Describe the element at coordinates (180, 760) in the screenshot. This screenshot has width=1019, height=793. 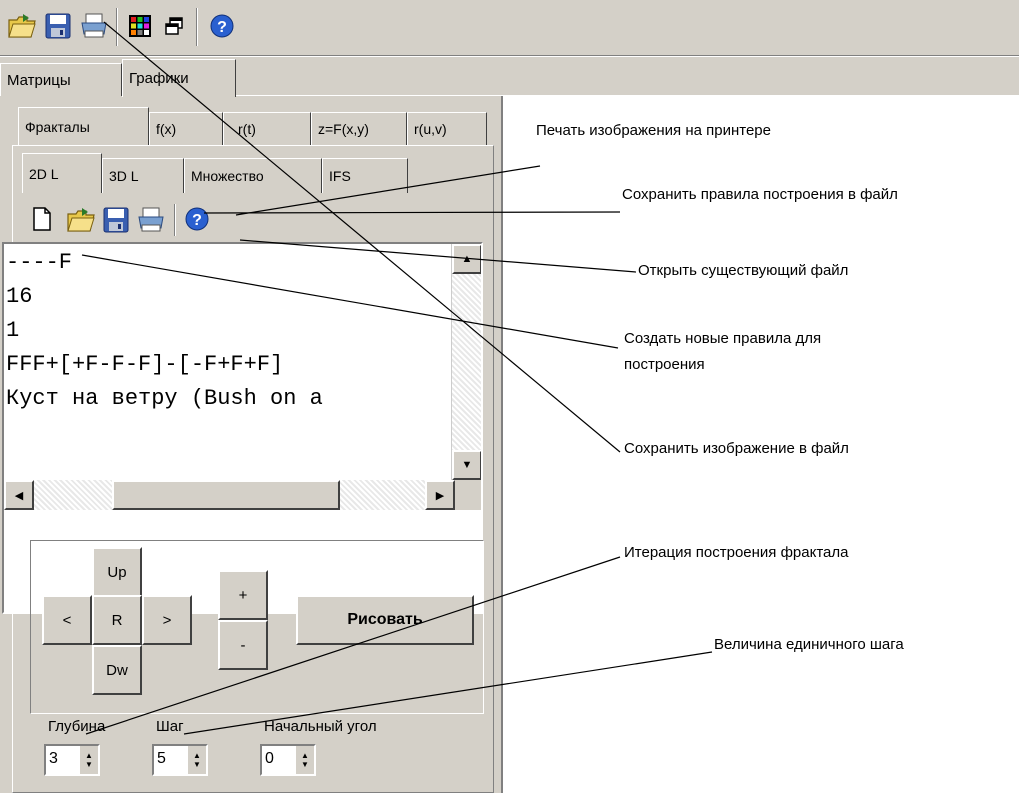
I see `step-spinner: 5 ▲ ▼` at that location.